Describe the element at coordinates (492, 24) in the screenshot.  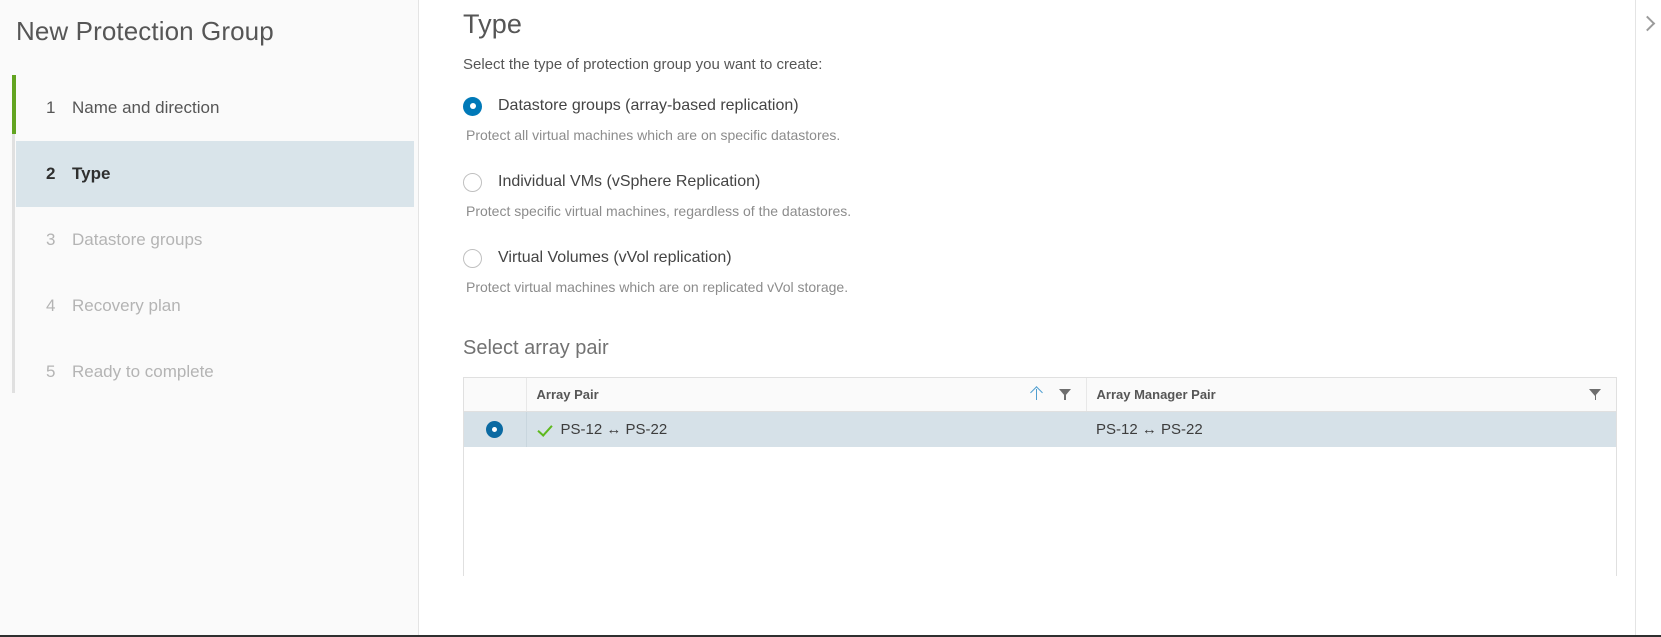
I see `page-title: Type` at that location.